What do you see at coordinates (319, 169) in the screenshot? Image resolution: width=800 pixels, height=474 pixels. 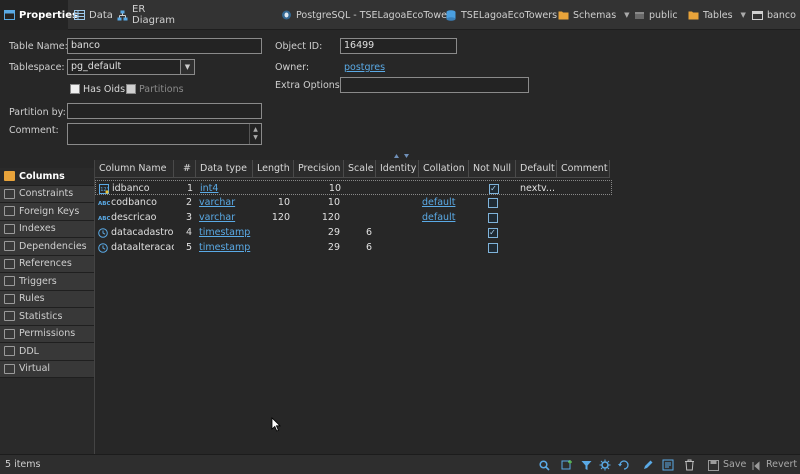 I see `column-header-precision: Precision` at bounding box center [319, 169].